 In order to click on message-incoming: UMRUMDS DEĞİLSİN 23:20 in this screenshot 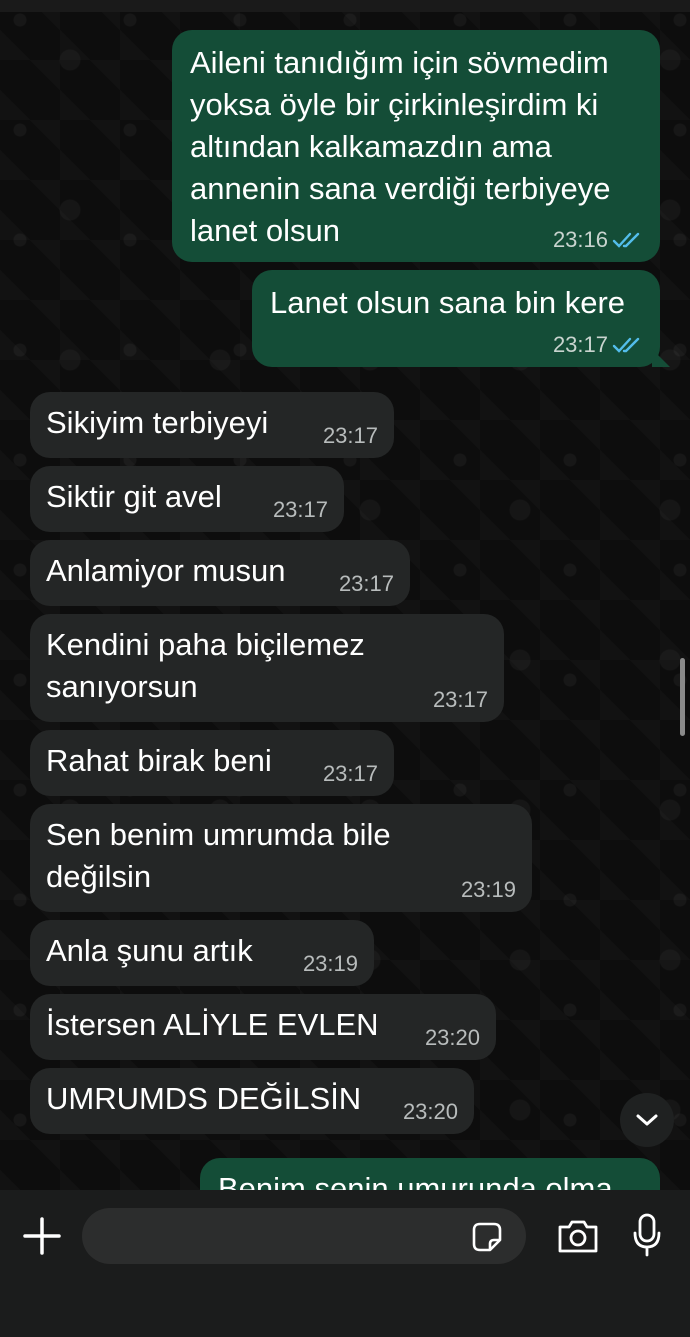, I will do `click(252, 1101)`.